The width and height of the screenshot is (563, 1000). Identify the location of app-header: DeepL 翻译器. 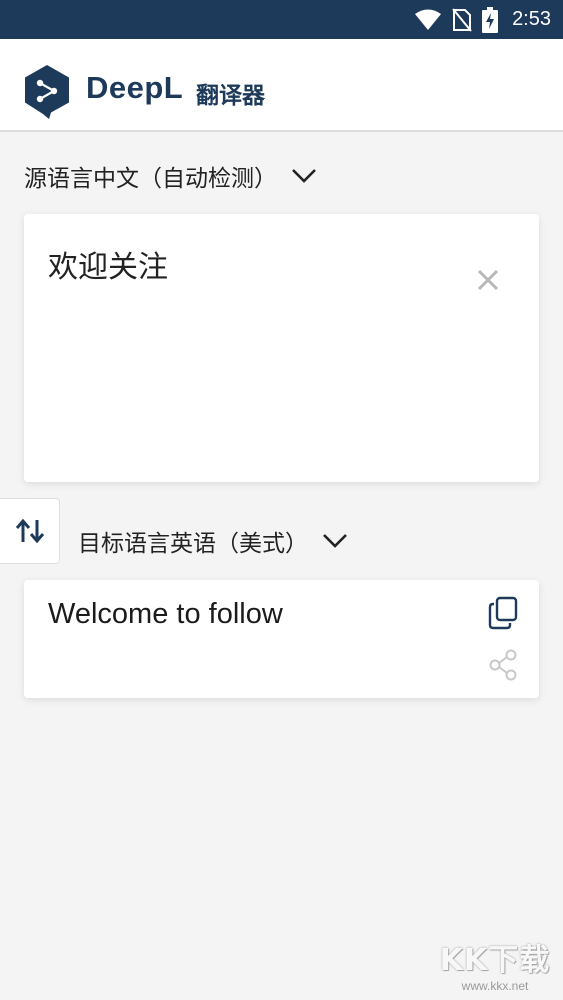
(281, 85).